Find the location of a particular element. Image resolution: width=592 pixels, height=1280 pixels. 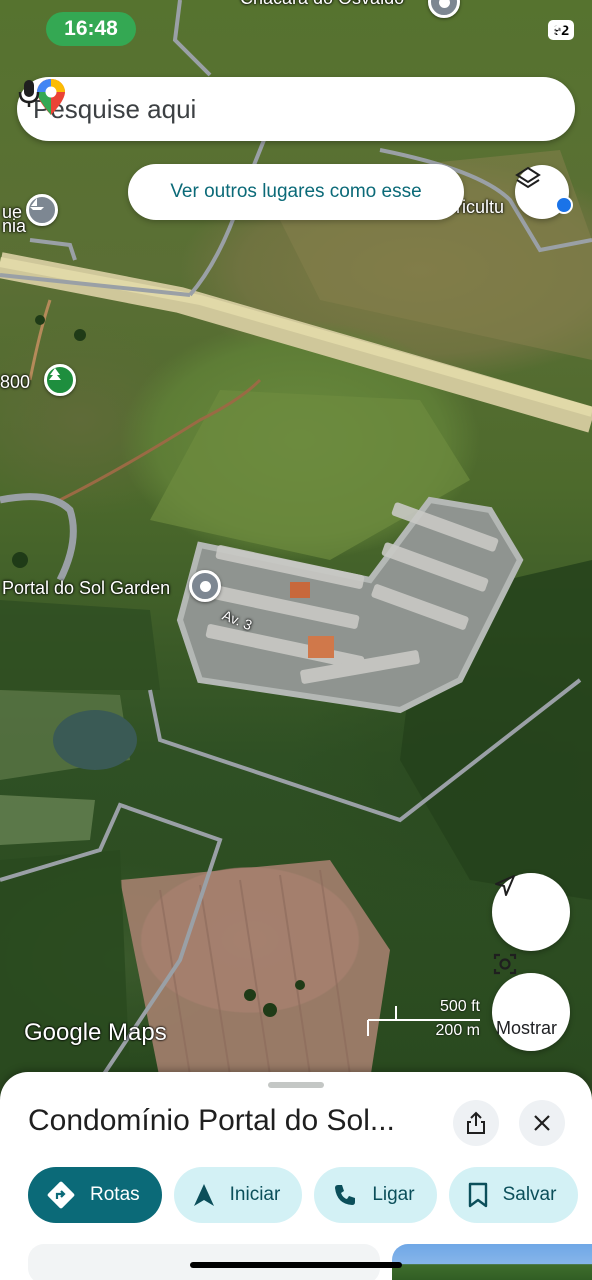

share-icon is located at coordinates (476, 1122).